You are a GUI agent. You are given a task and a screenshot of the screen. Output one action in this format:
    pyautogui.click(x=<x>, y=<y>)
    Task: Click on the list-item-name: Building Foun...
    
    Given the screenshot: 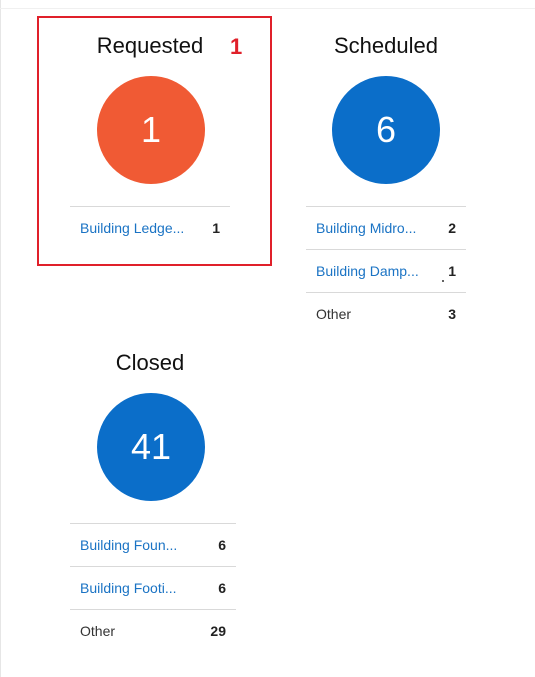 What is the action you would take?
    pyautogui.click(x=128, y=545)
    